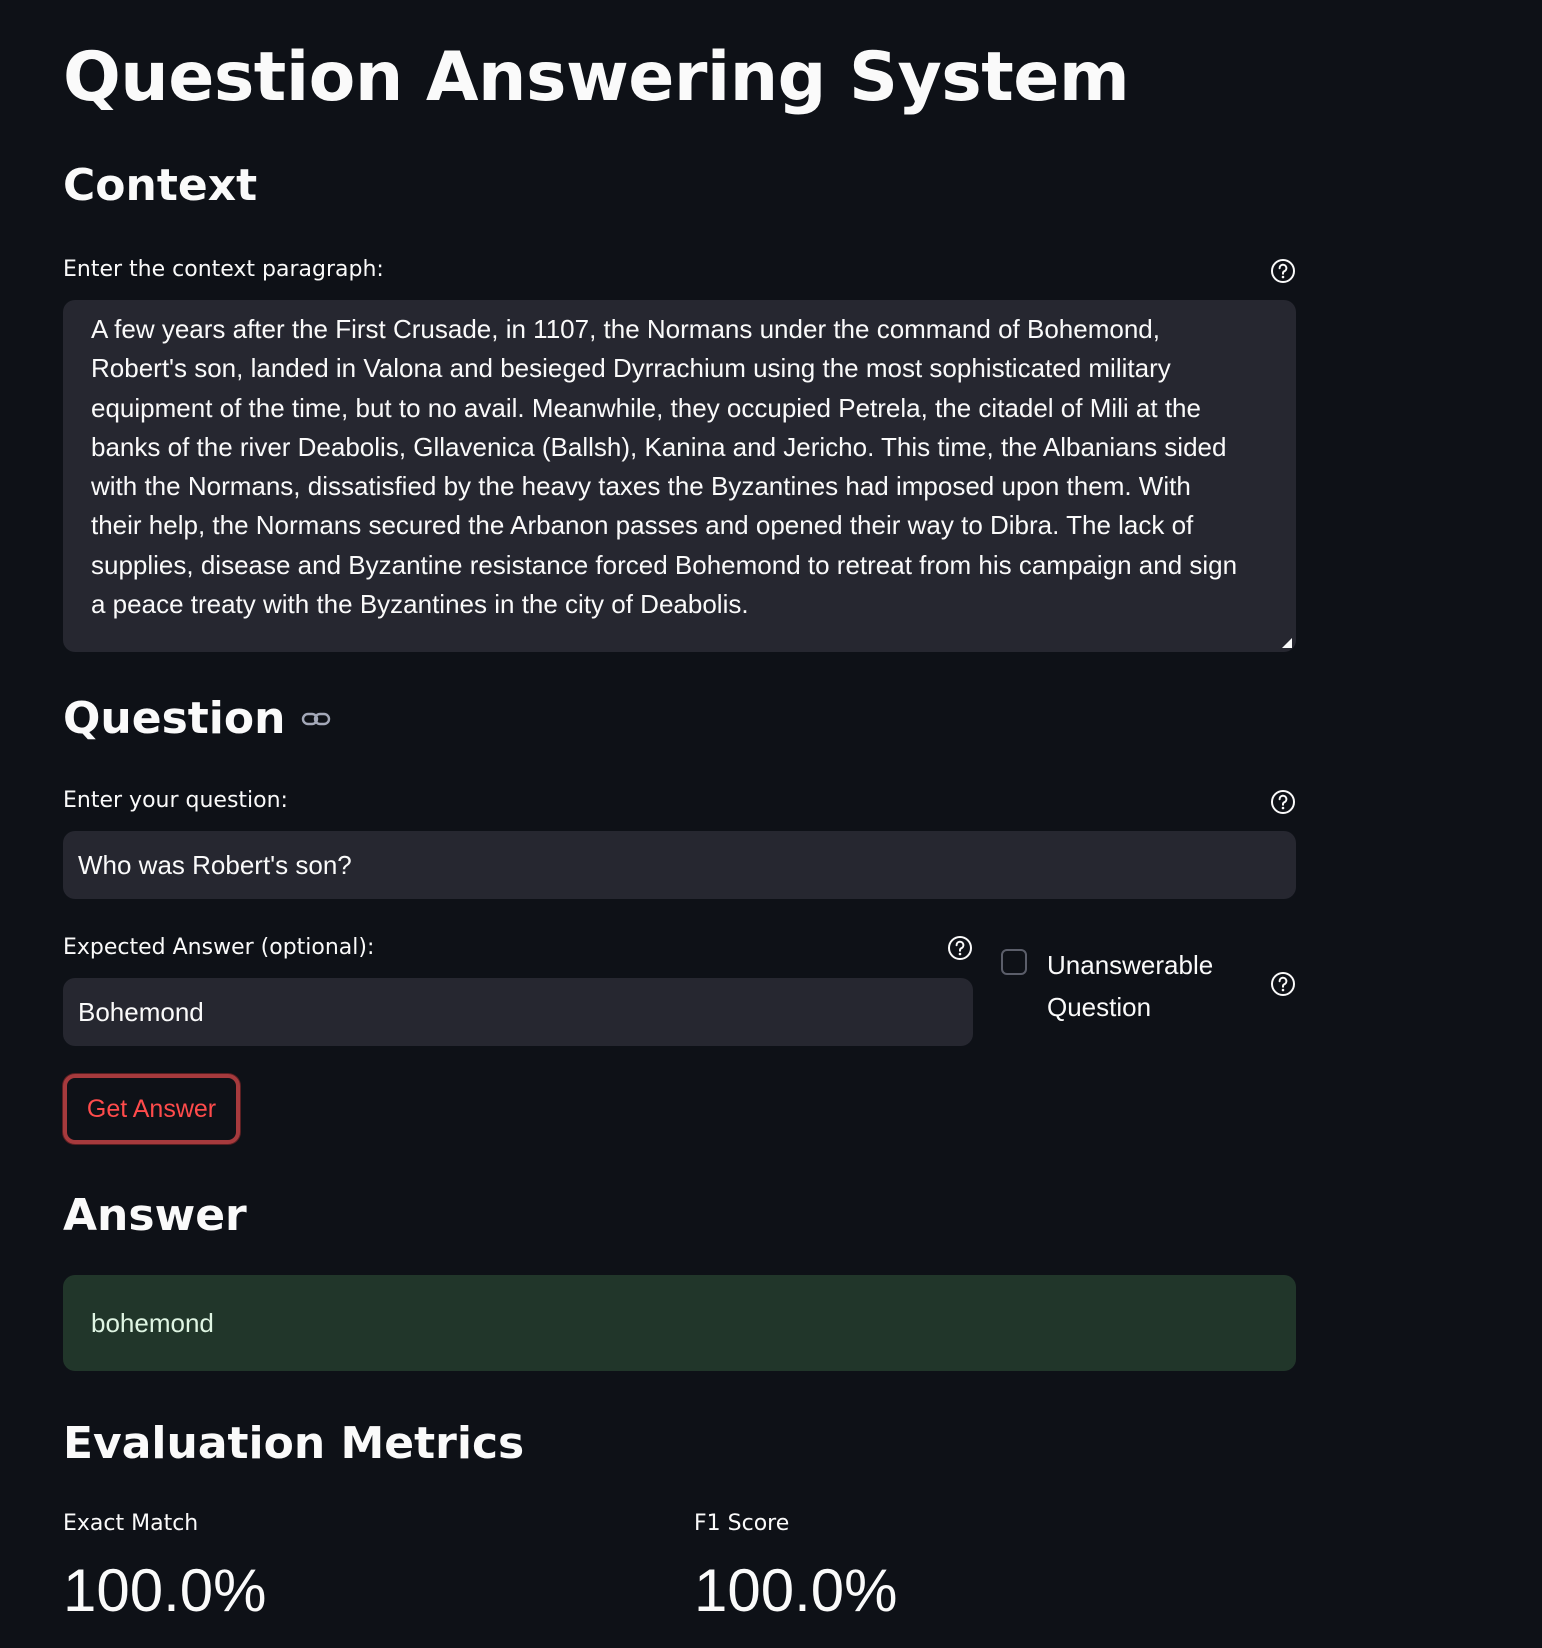 The image size is (1542, 1648). I want to click on get-answer-button: Get Answer, so click(151, 1109).